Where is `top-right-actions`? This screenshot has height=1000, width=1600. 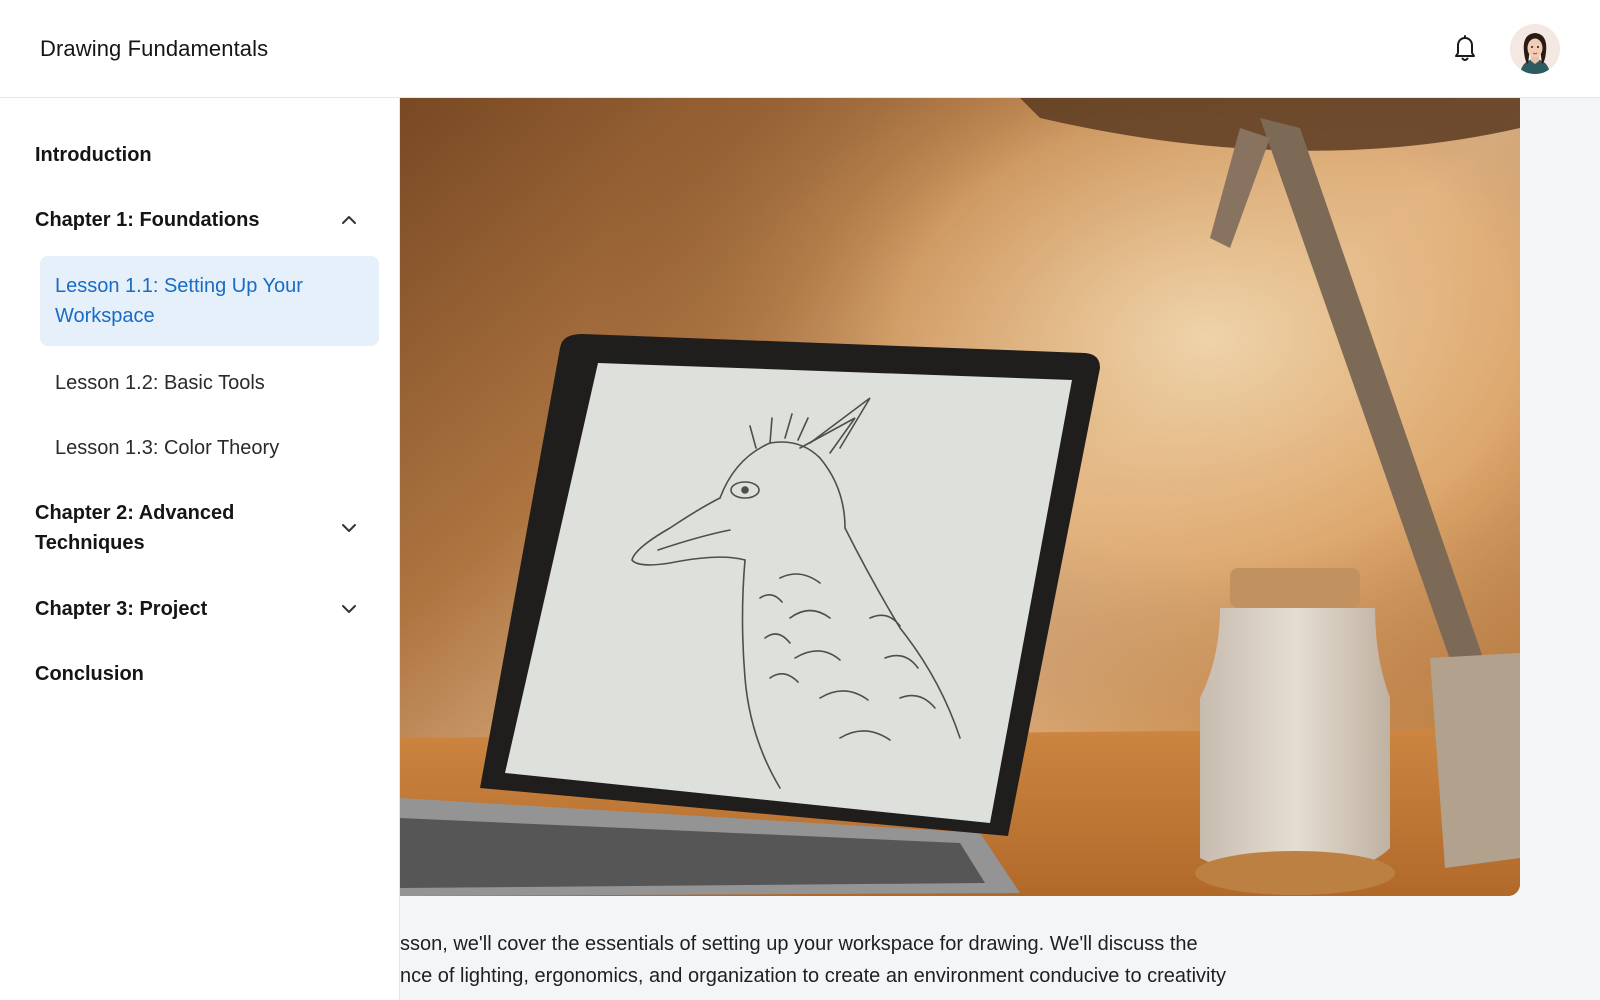
top-right-actions is located at coordinates (1504, 48).